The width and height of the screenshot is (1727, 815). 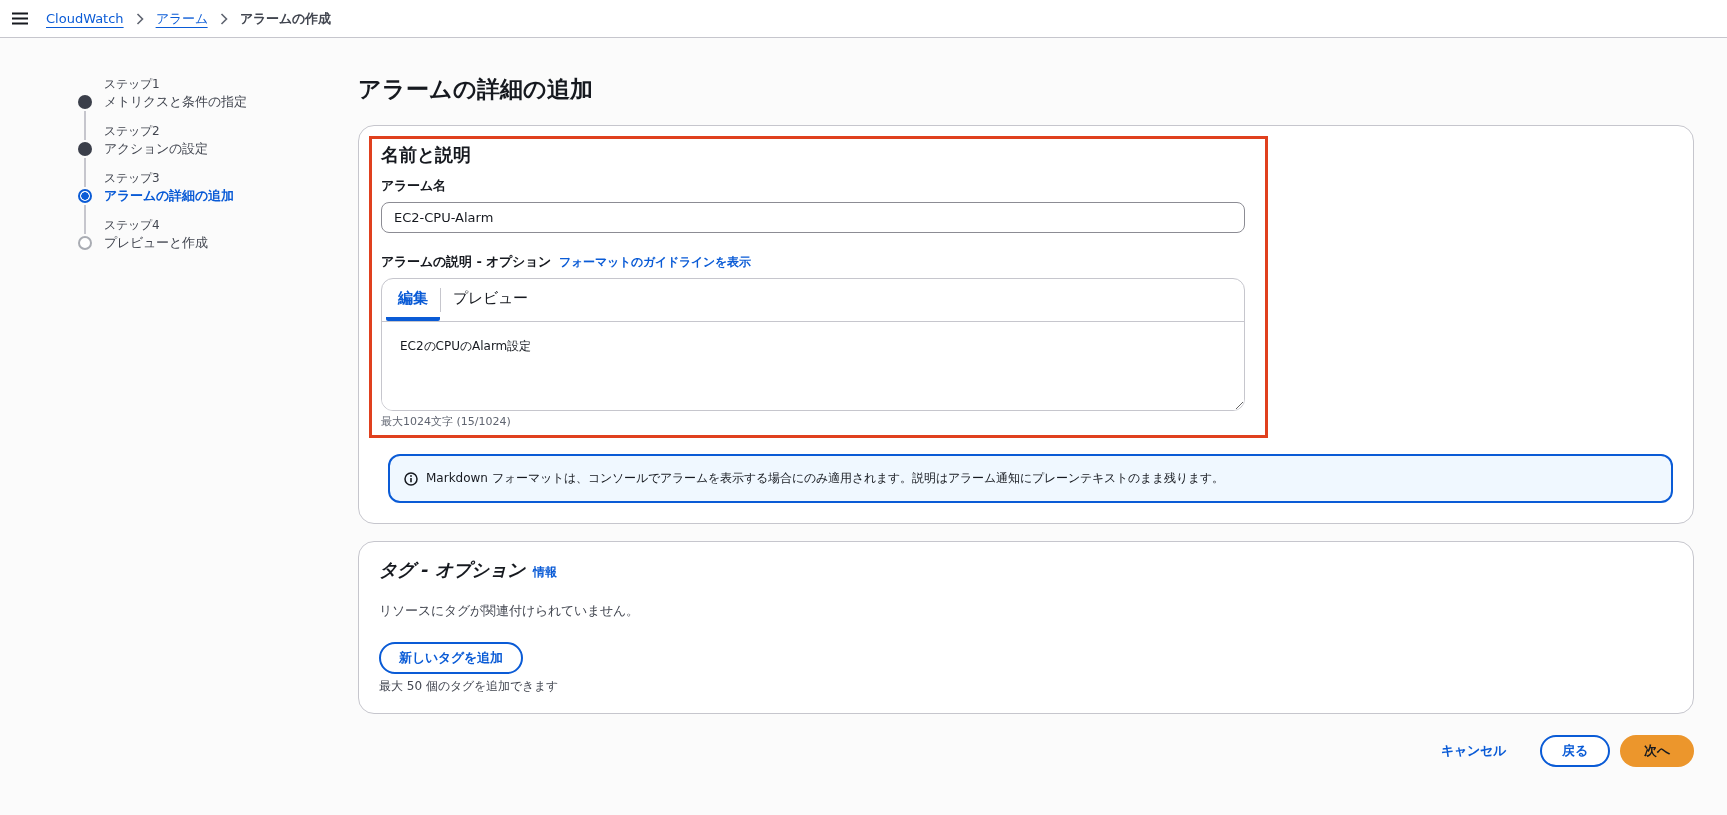 What do you see at coordinates (446, 421) in the screenshot?
I see `character-count: 最大1024文字 (15/1024)` at bounding box center [446, 421].